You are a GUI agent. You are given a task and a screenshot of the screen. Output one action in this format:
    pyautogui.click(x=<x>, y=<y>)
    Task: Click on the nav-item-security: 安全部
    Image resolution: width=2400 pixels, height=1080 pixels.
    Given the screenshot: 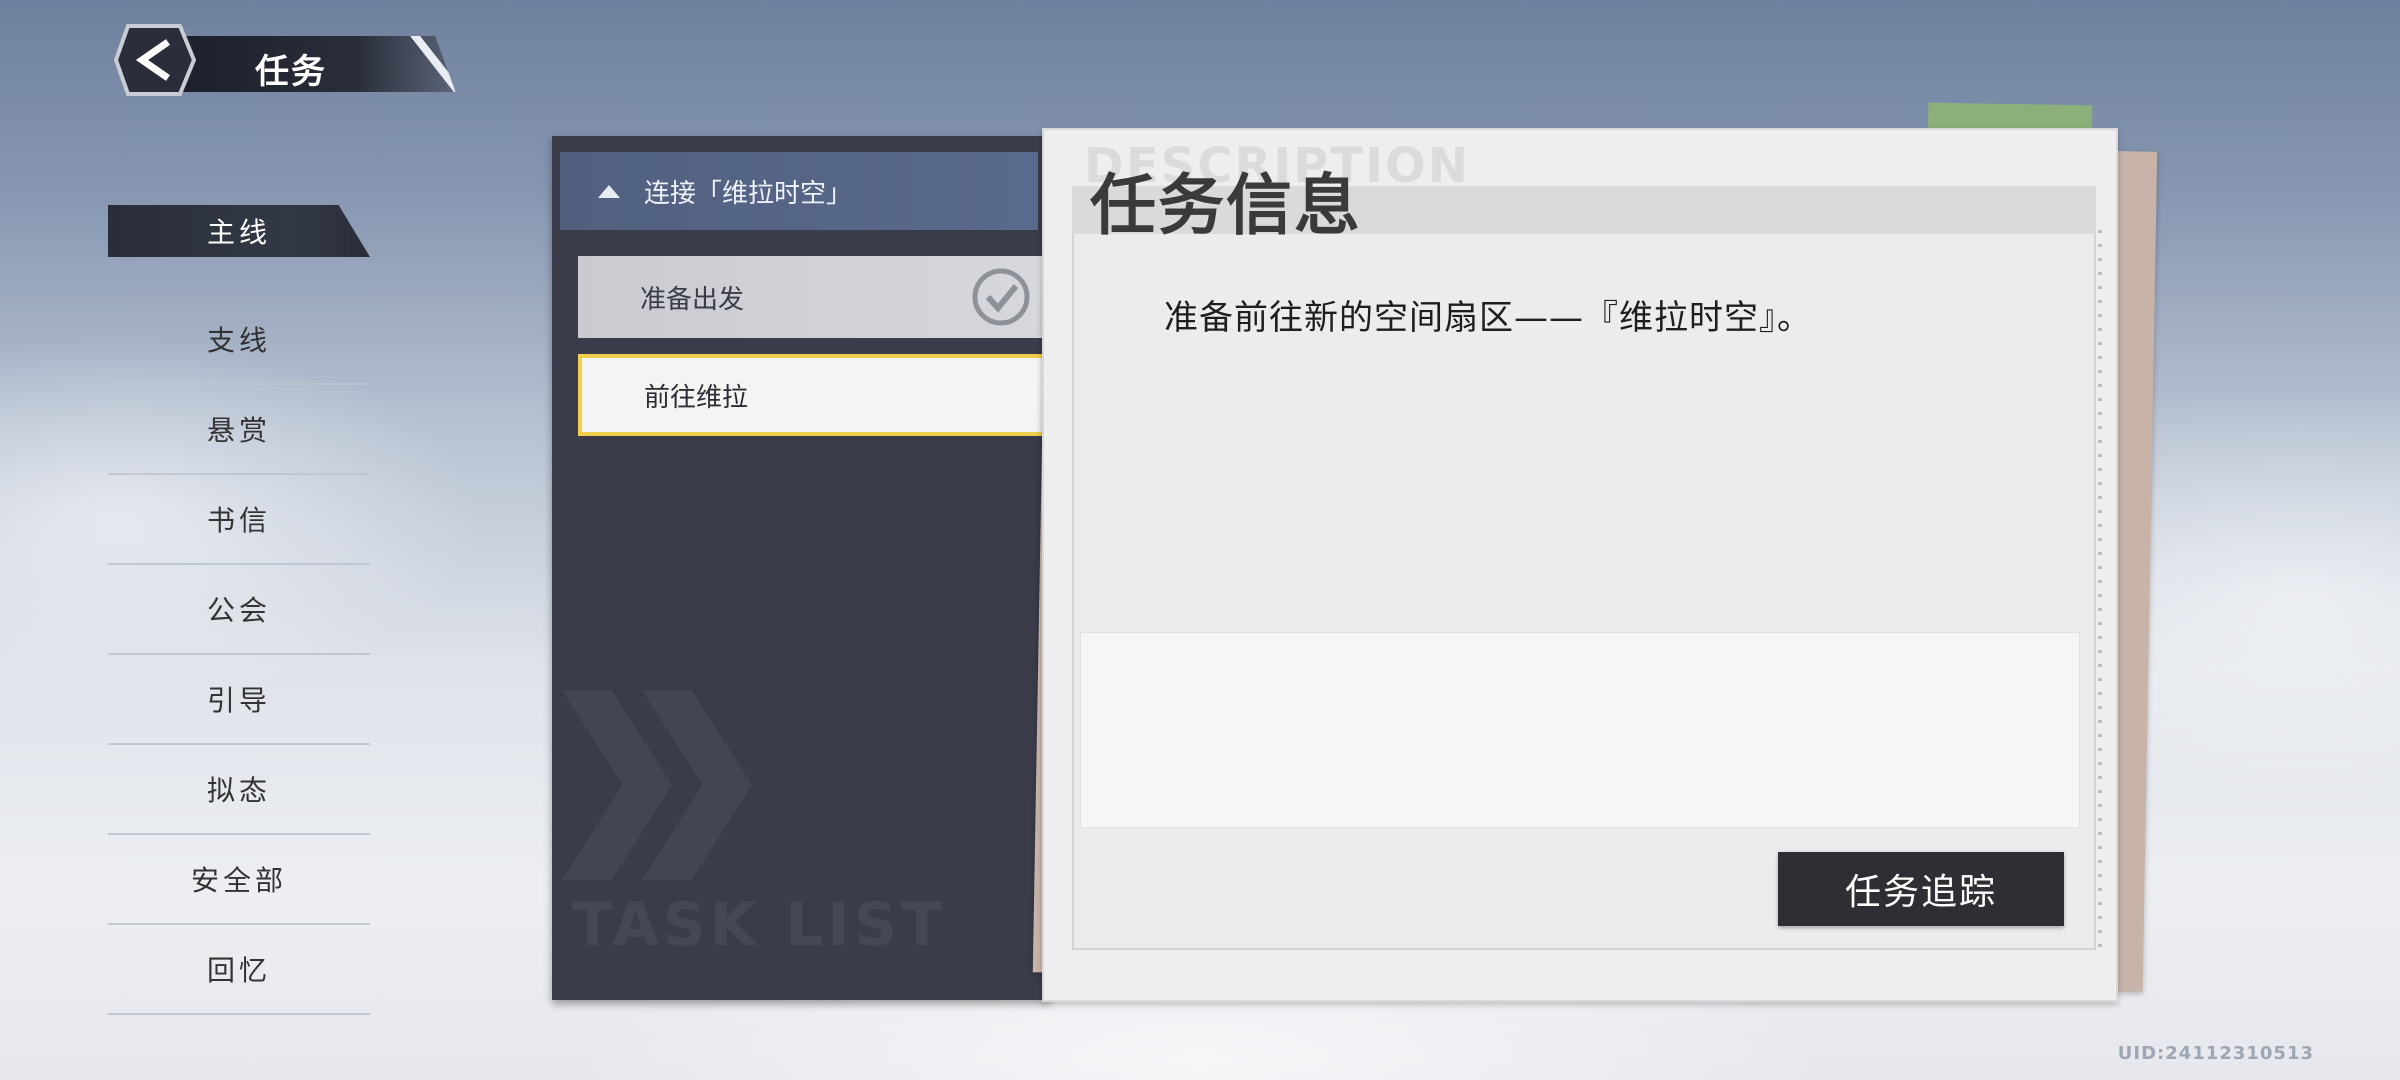 What is the action you would take?
    pyautogui.click(x=239, y=880)
    